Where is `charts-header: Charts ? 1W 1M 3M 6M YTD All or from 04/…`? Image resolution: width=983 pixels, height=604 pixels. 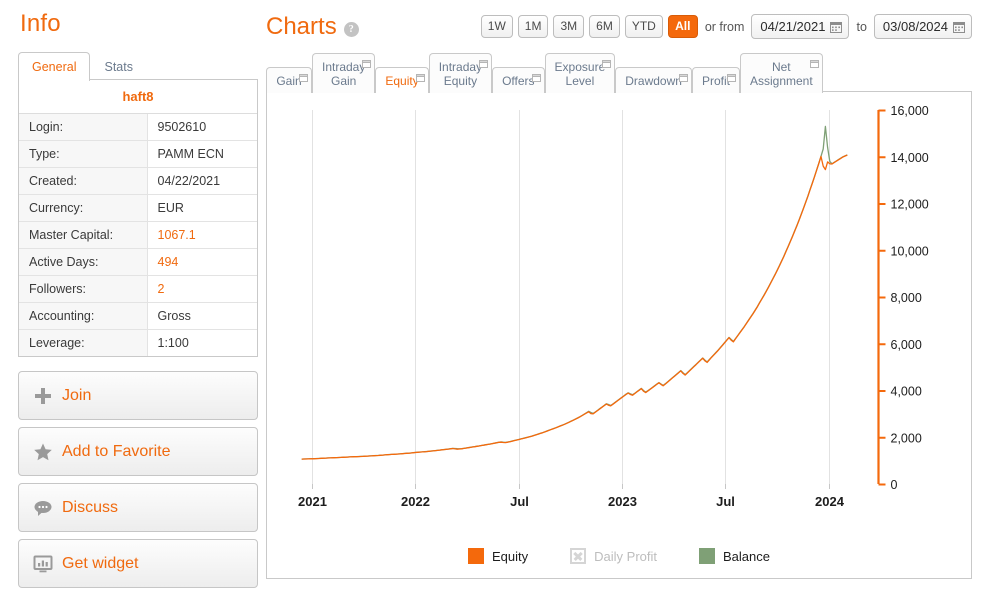 charts-header: Charts ? 1W 1M 3M 6M YTD All or from 04/… is located at coordinates (619, 27).